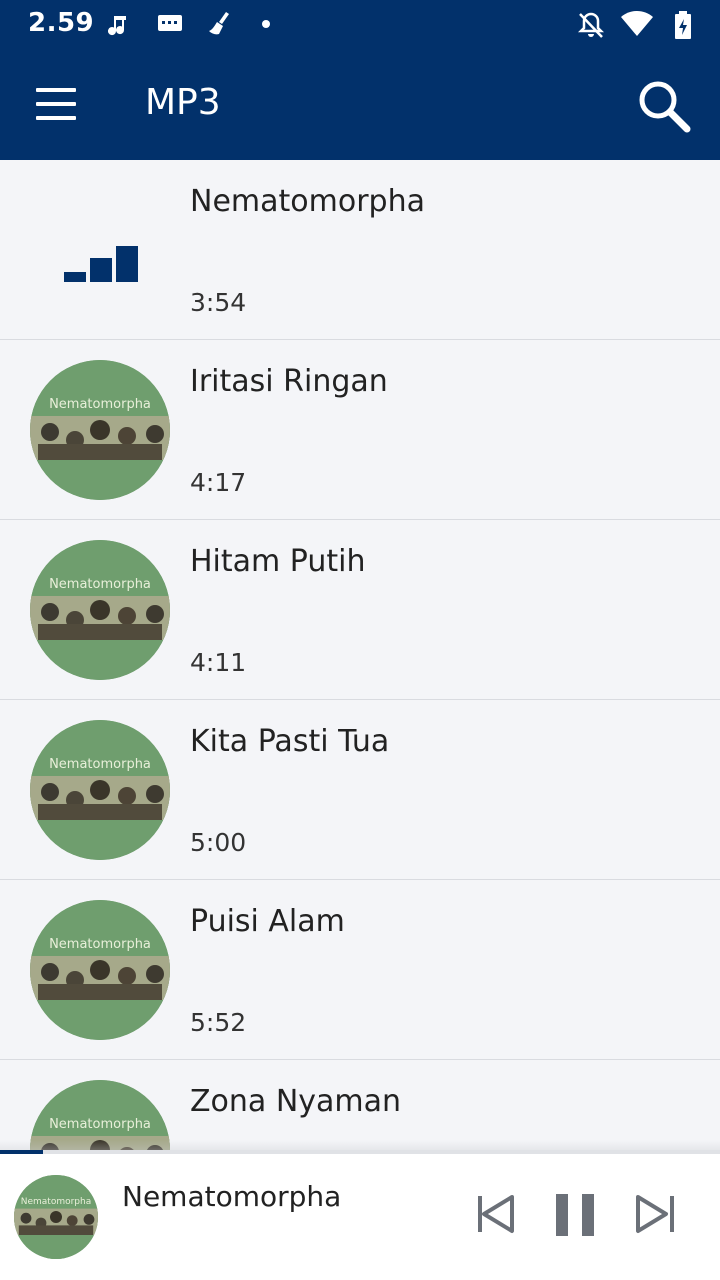 This screenshot has width=720, height=1280. I want to click on skip-next-icon, so click(656, 1214).